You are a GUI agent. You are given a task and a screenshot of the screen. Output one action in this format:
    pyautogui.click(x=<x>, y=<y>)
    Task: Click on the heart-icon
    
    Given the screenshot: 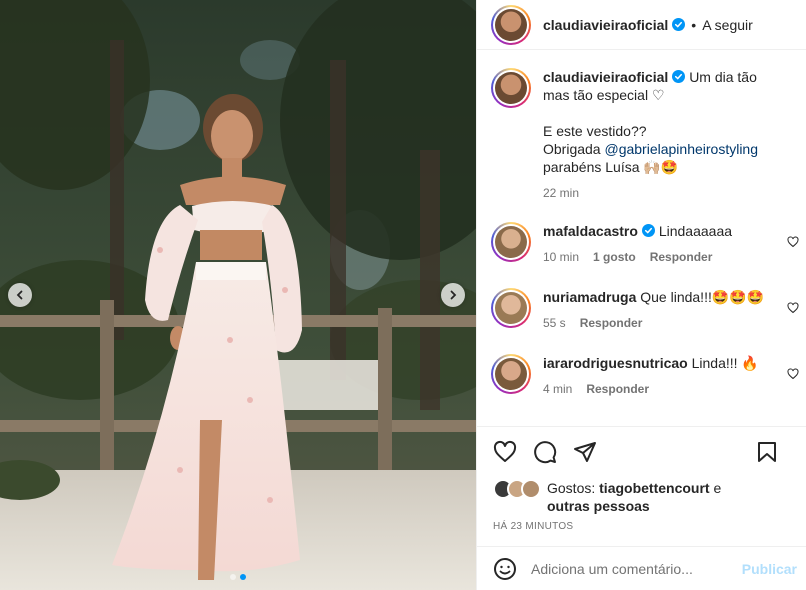 What is the action you would take?
    pyautogui.click(x=505, y=451)
    